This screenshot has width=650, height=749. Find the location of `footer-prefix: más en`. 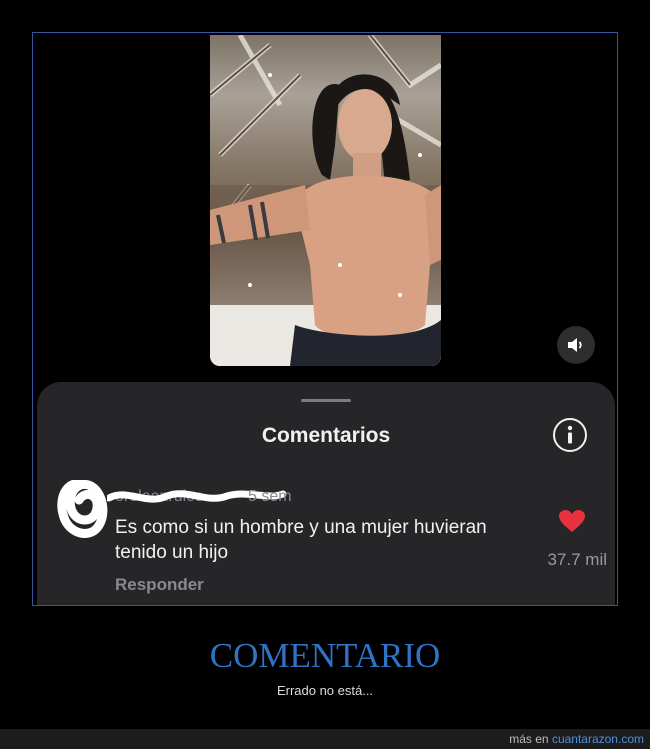

footer-prefix: más en is located at coordinates (529, 739).